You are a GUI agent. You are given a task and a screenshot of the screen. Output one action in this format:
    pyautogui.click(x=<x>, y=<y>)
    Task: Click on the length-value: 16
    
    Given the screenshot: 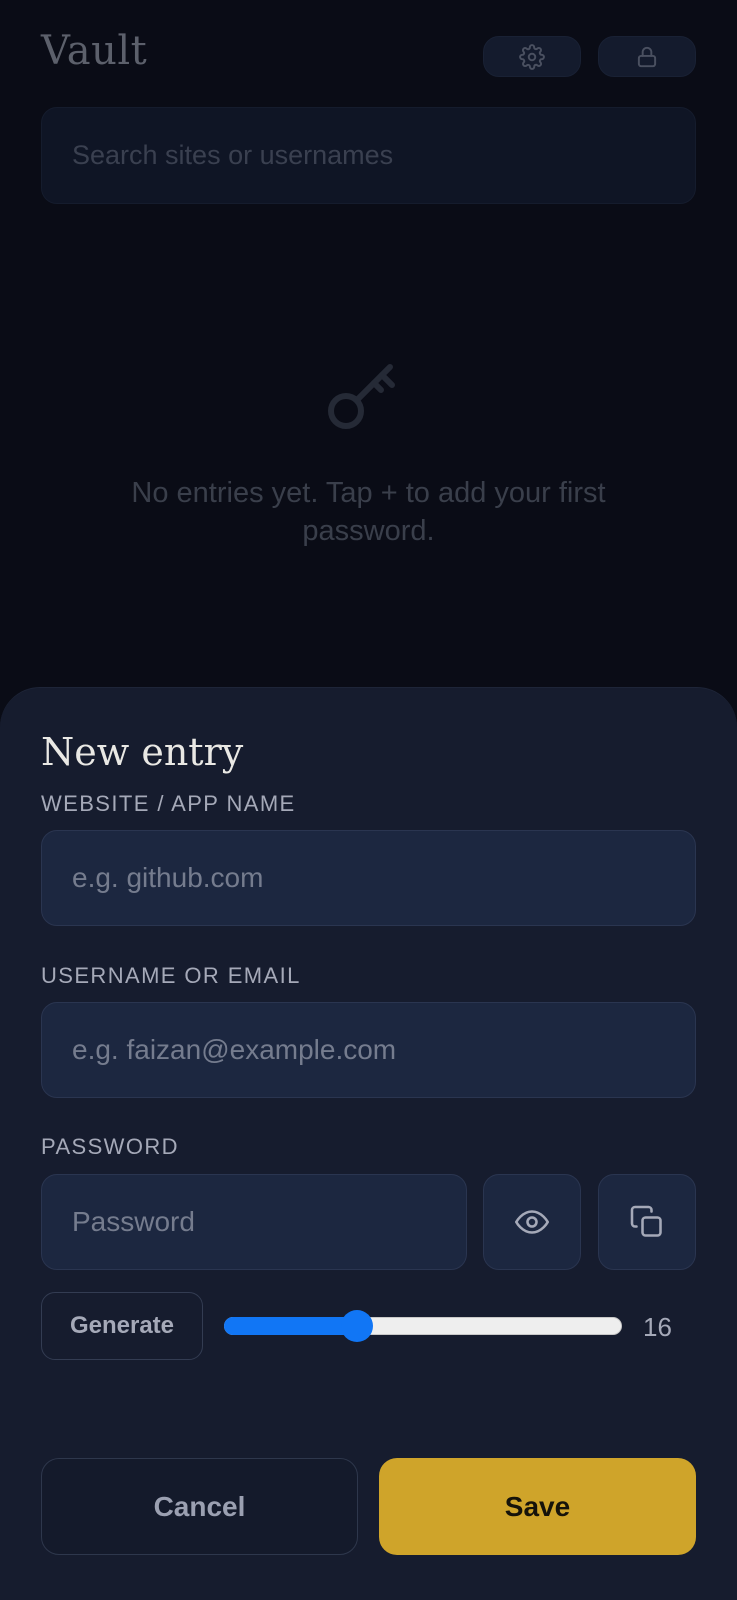 What is the action you would take?
    pyautogui.click(x=657, y=1327)
    